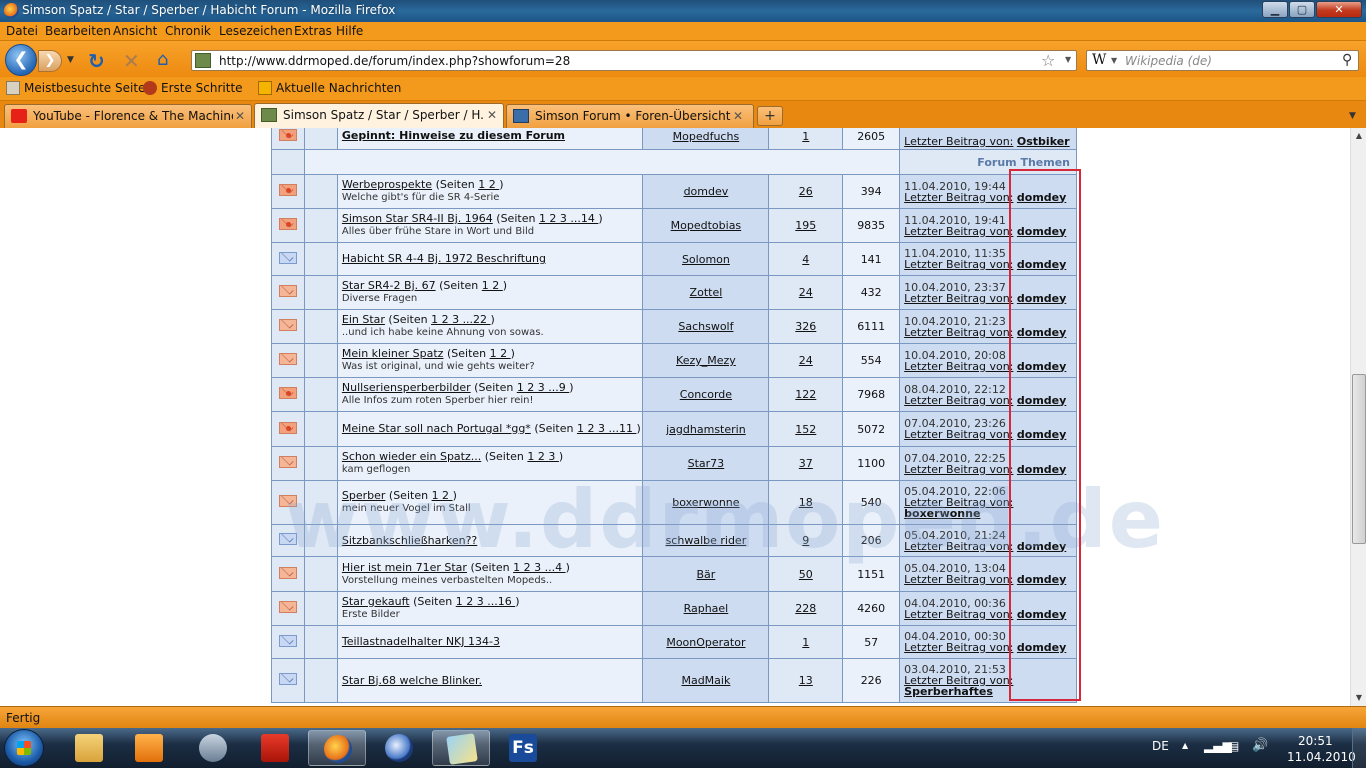  Describe the element at coordinates (805, 225) in the screenshot. I see `topic-replies: 195` at that location.